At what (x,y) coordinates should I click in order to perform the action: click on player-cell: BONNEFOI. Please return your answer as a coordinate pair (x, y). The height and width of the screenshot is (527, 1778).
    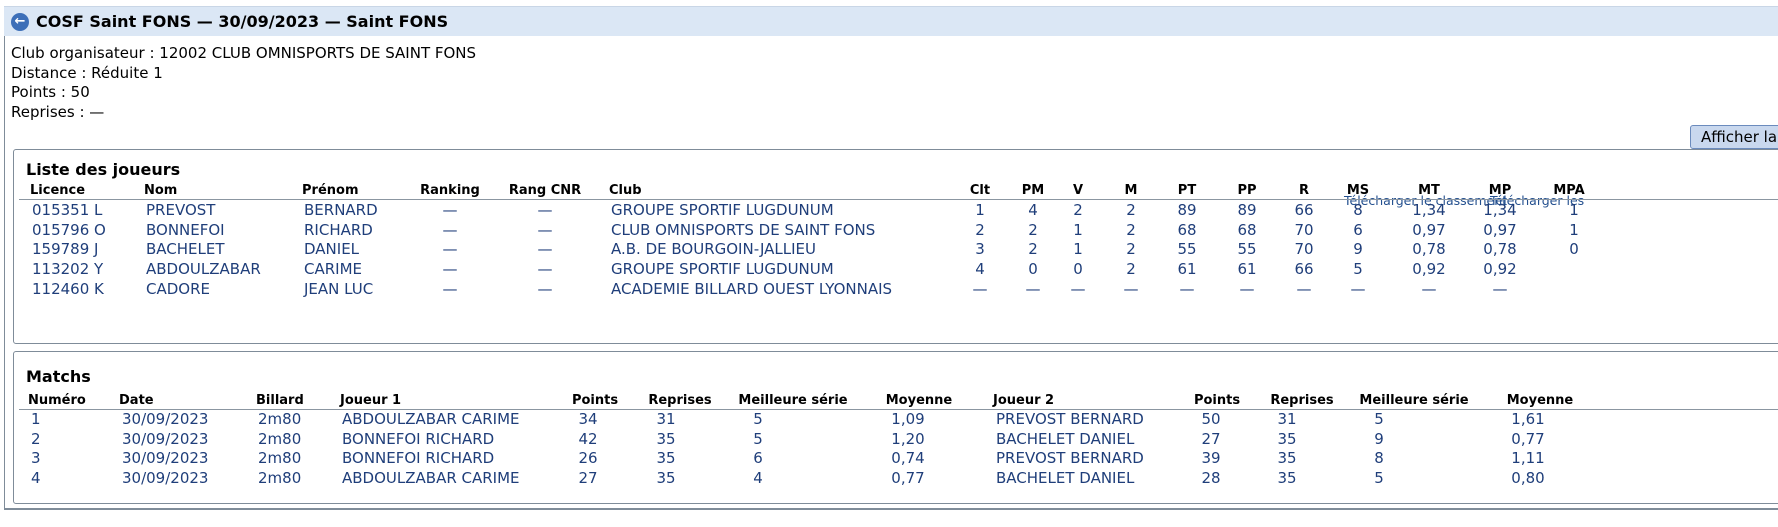
    Looking at the image, I should click on (185, 229).